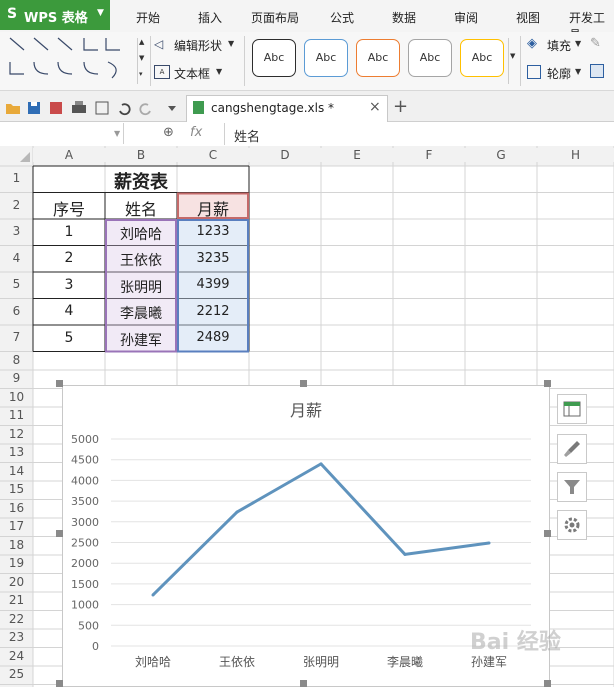  What do you see at coordinates (141, 287) in the screenshot?
I see `cell: 张明明` at bounding box center [141, 287].